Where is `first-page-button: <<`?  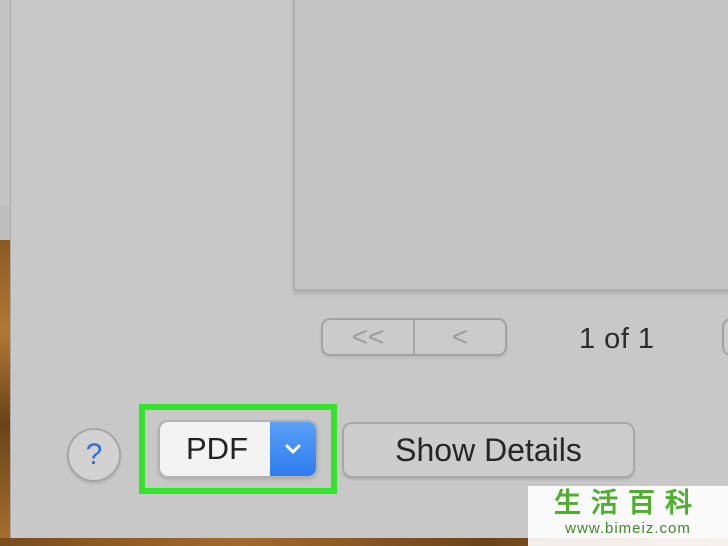 first-page-button: << is located at coordinates (368, 337).